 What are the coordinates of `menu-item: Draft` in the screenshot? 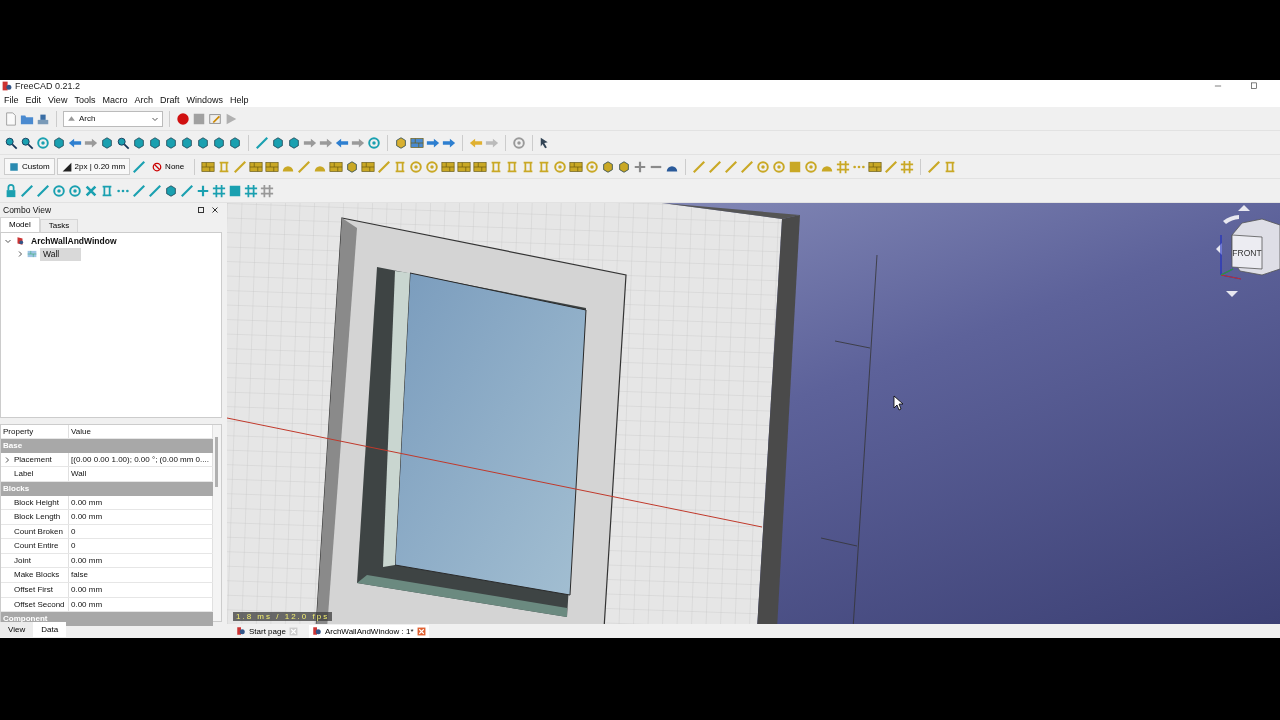 It's located at (171, 99).